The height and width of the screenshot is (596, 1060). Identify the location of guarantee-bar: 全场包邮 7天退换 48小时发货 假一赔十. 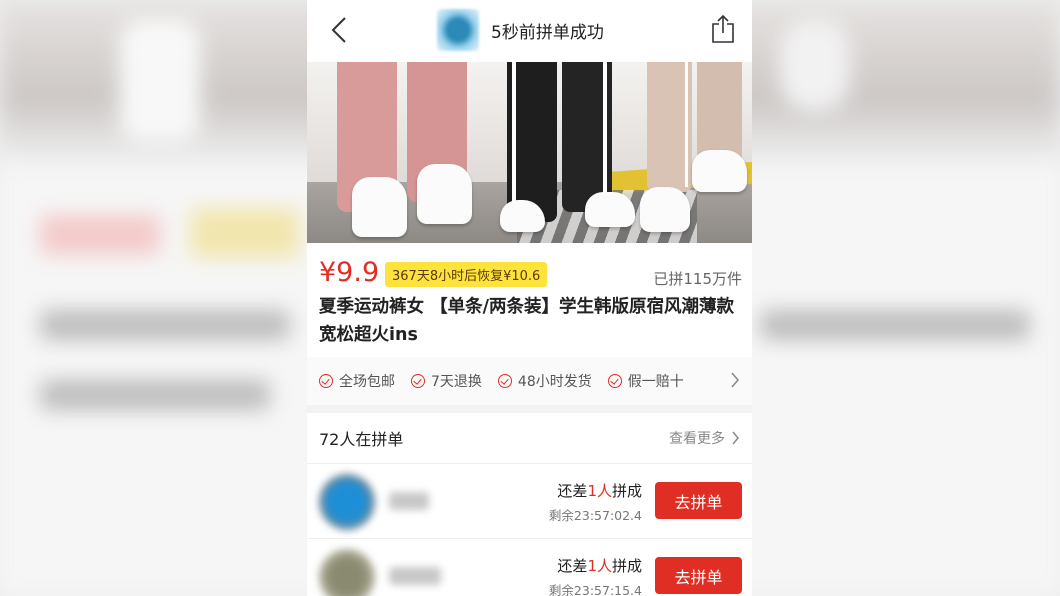
(529, 381).